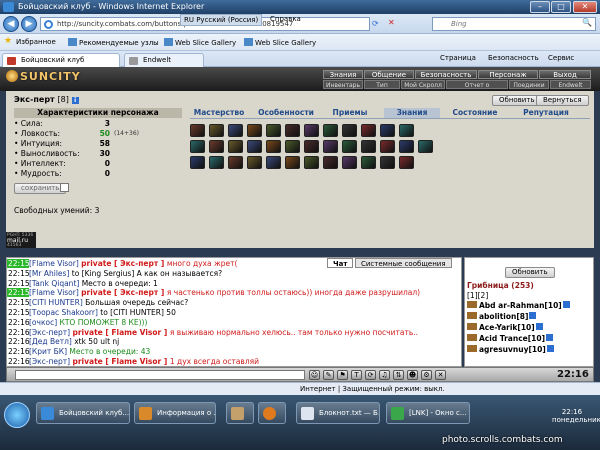  I want to click on scroll-icon: ⇅, so click(398, 375).